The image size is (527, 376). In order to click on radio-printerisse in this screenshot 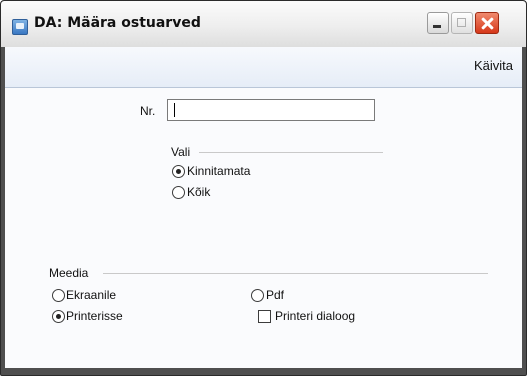, I will do `click(58, 316)`.